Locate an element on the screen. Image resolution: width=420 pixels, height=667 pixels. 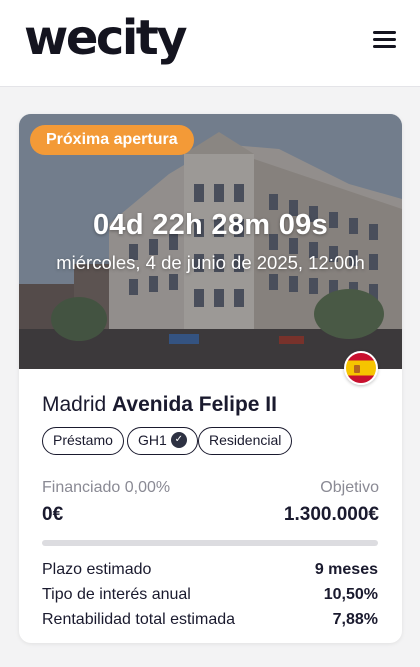
status-badge: Próxima apertura is located at coordinates (112, 140).